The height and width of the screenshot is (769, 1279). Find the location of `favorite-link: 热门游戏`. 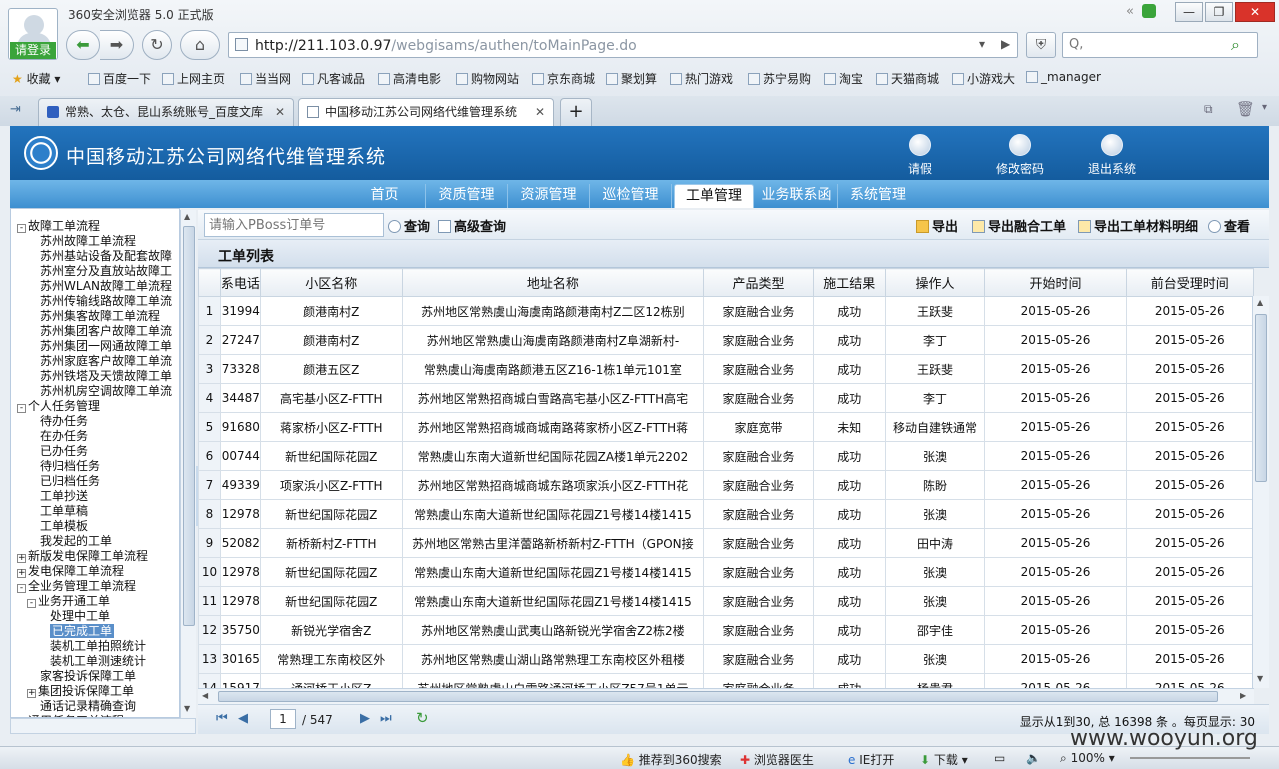

favorite-link: 热门游戏 is located at coordinates (701, 78).